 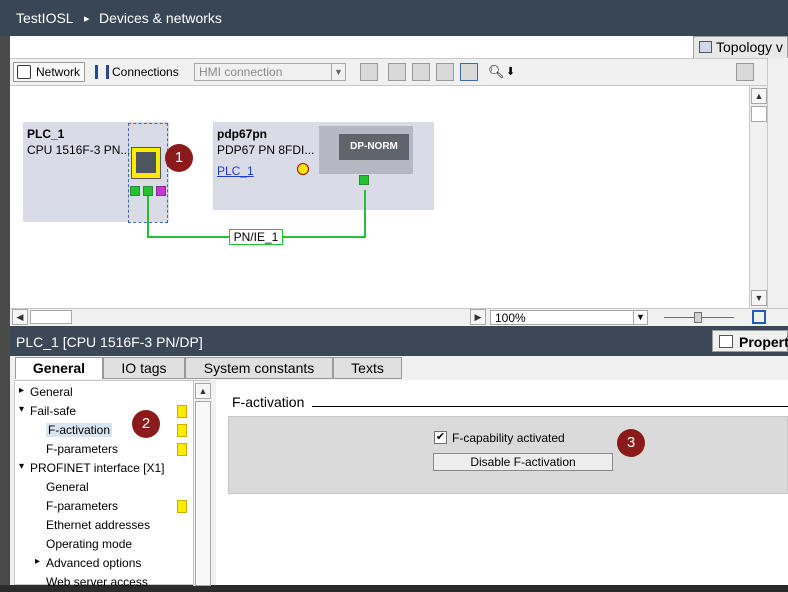 I want to click on nav-item: F-activation, so click(x=104, y=430).